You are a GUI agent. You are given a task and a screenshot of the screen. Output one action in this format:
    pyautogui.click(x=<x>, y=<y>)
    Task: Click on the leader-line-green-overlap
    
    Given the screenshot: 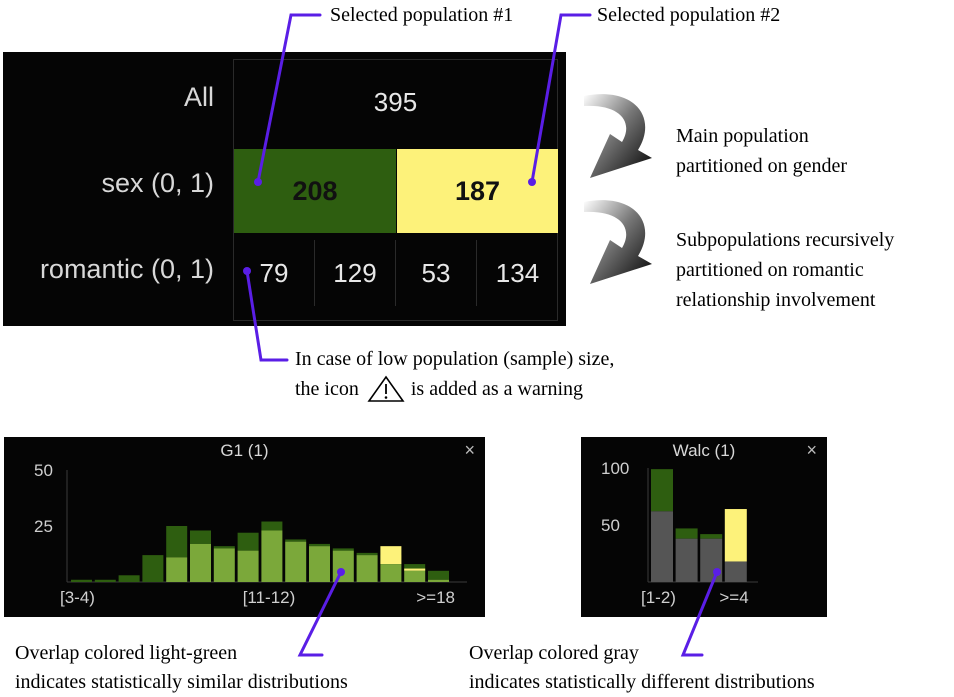 What is the action you would take?
    pyautogui.click(x=320, y=613)
    